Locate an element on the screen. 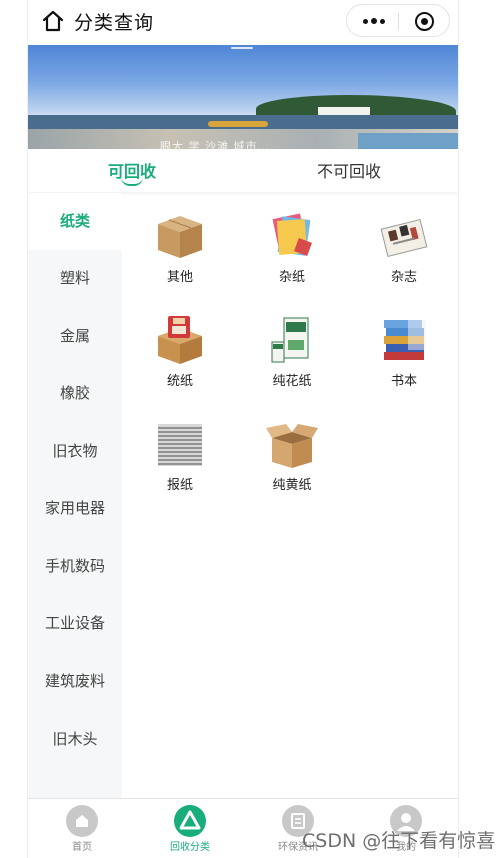  sidebar-item-digital: 手机数码 is located at coordinates (75, 566).